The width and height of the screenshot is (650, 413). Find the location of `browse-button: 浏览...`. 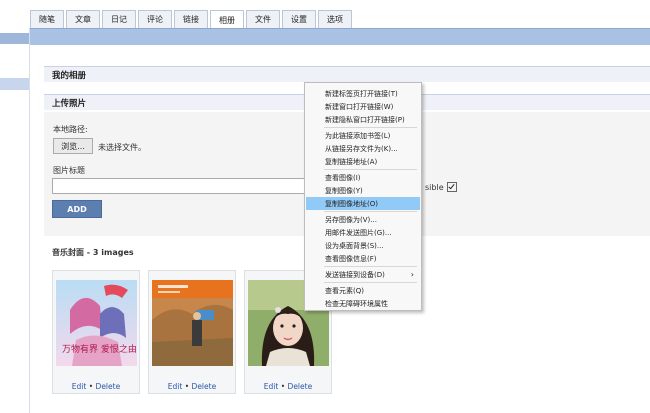

browse-button: 浏览... is located at coordinates (73, 146).